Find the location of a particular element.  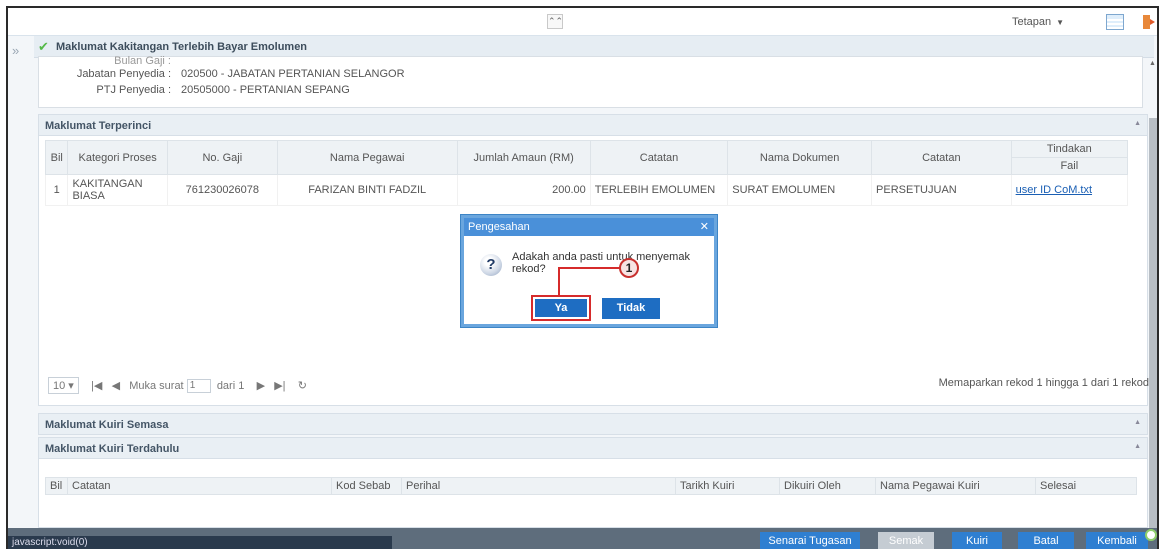

pagination: 10 ▾ |◀ ◀ Muka surat 1 dari 1 ▶ ▶| ↻ is located at coordinates (177, 388).